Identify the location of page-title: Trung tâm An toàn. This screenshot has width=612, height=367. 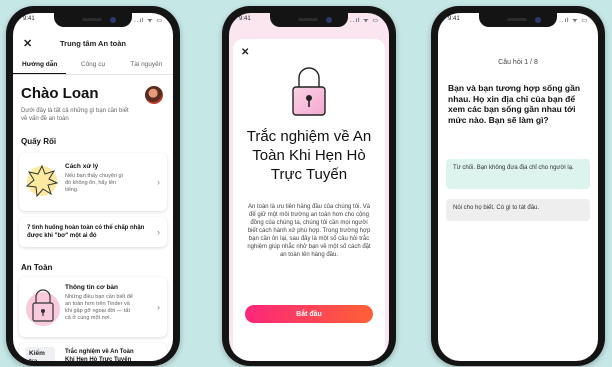
(93, 43).